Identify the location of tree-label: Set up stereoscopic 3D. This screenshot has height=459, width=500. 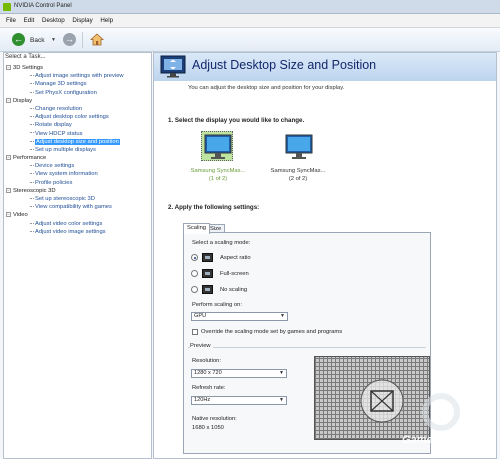
(65, 199).